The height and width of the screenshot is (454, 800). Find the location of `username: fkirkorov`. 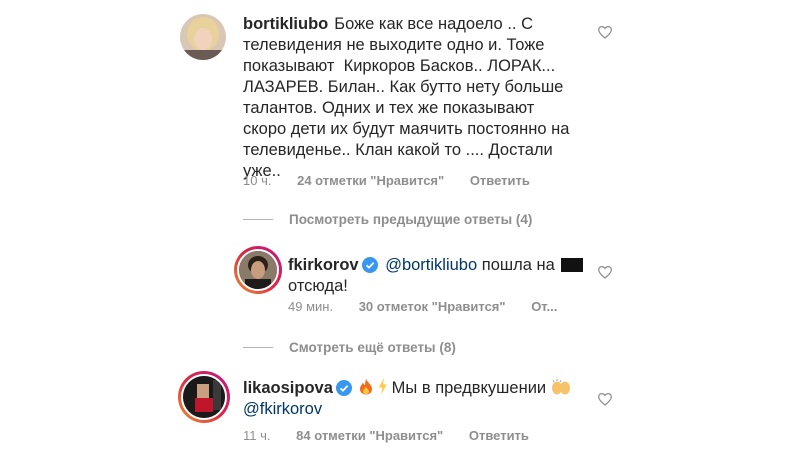

username: fkirkorov is located at coordinates (323, 265).